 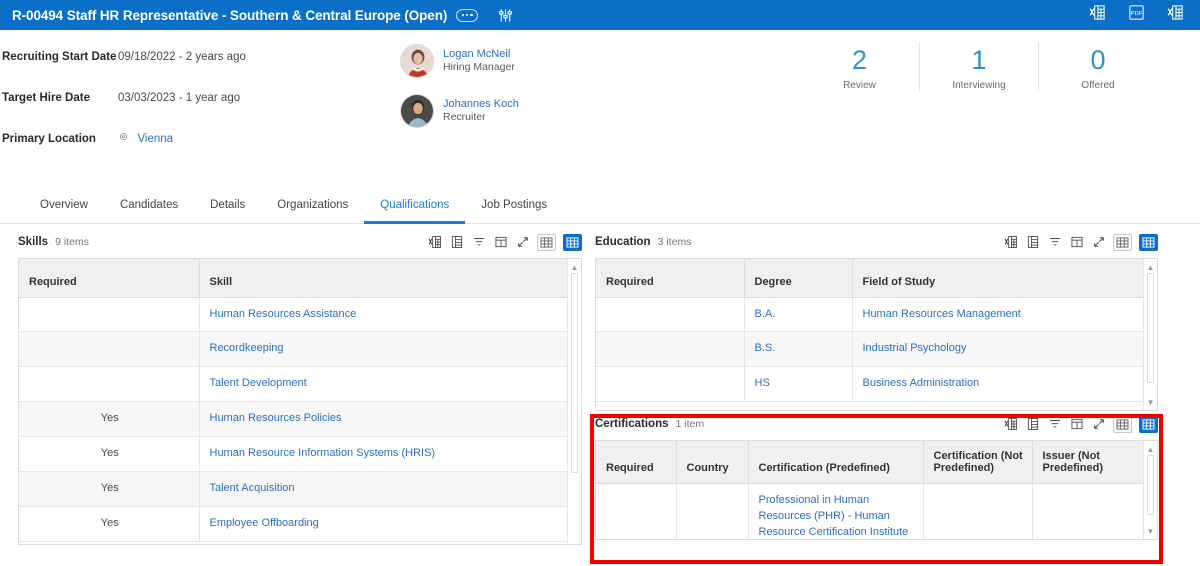 What do you see at coordinates (1098, 60) in the screenshot?
I see `stat-value: 0` at bounding box center [1098, 60].